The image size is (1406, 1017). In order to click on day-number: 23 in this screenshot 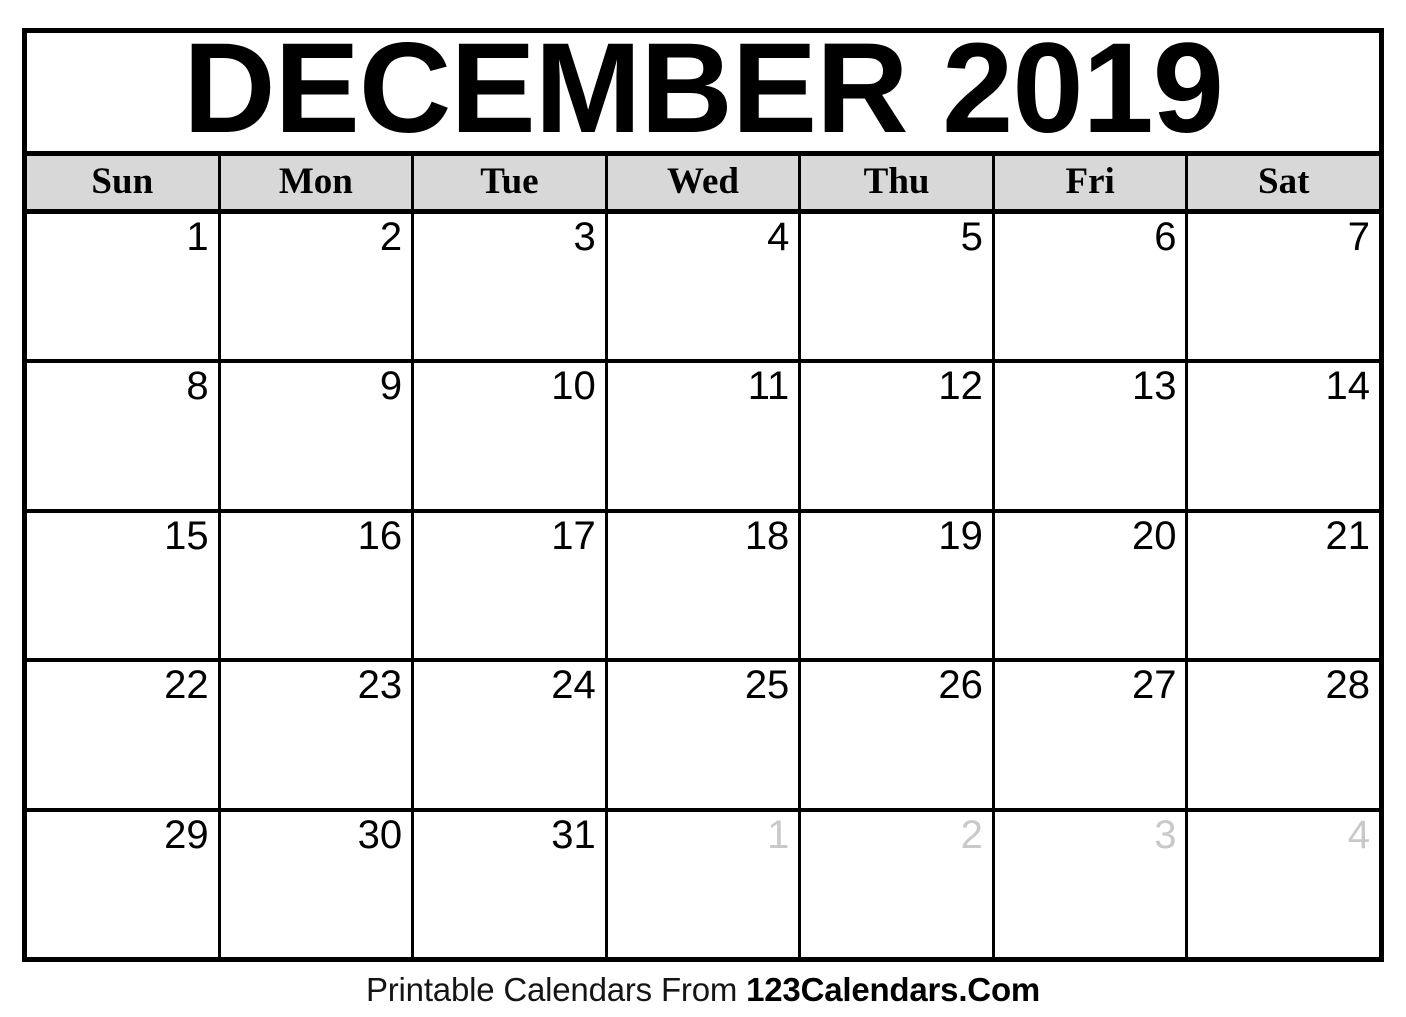, I will do `click(380, 685)`.